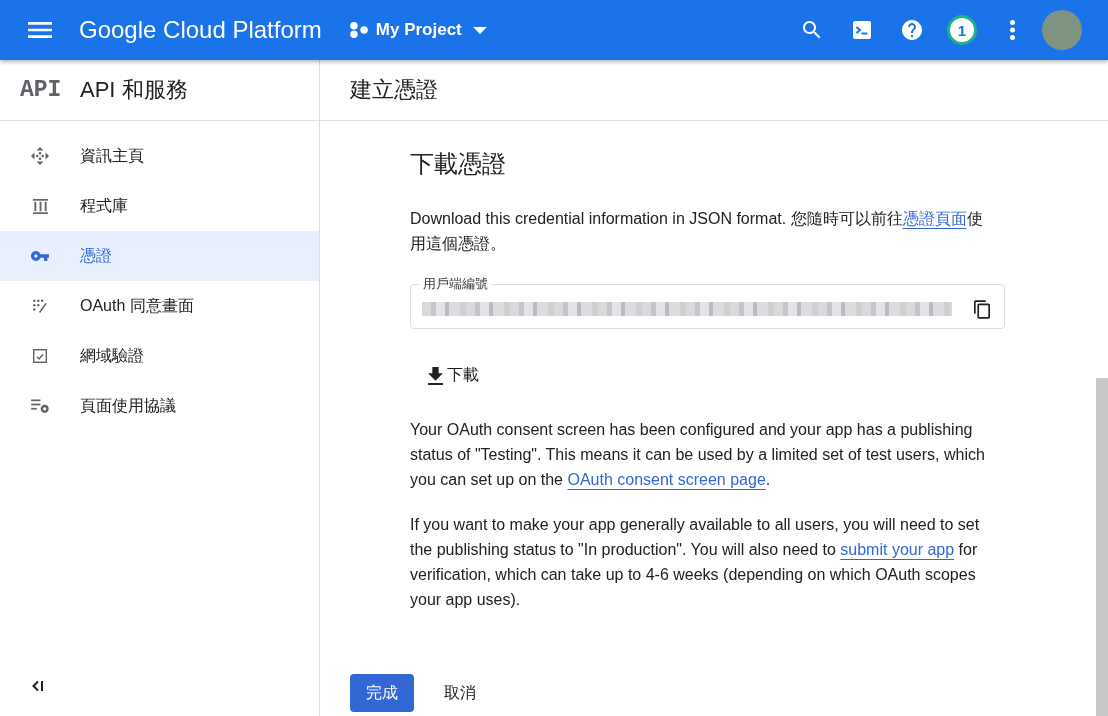 Image resolution: width=1108 pixels, height=716 pixels. I want to click on consent-notice-text: Your OAuth consent screen has been configured and your app has a publishing status of "Testing". This means it can be used by a limited set of test users, which you can set up on the OAuth consent screen page., so click(698, 455).